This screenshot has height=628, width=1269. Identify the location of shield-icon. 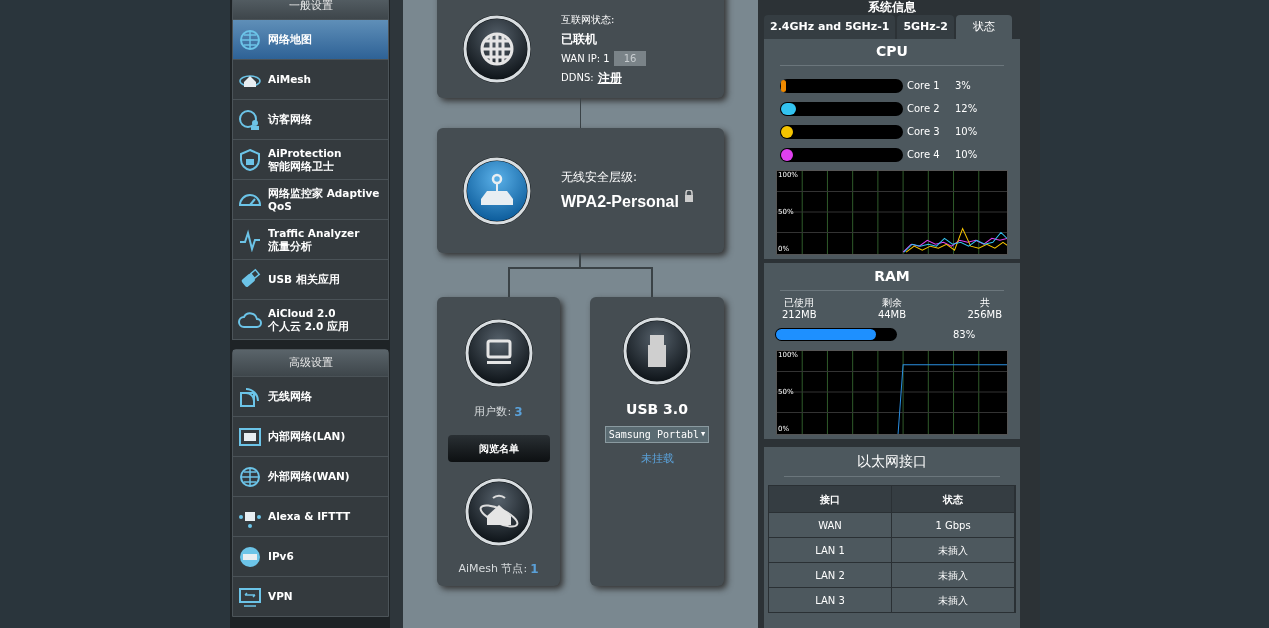
(250, 159).